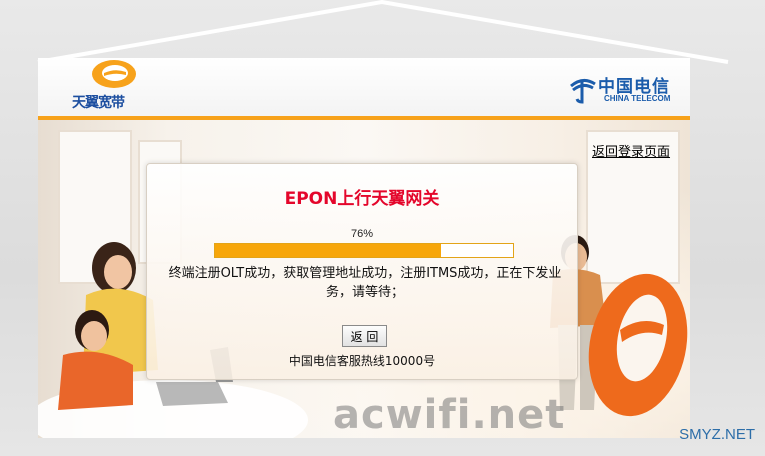  Describe the element at coordinates (114, 74) in the screenshot. I see `tianyi-e-logo-icon` at that location.